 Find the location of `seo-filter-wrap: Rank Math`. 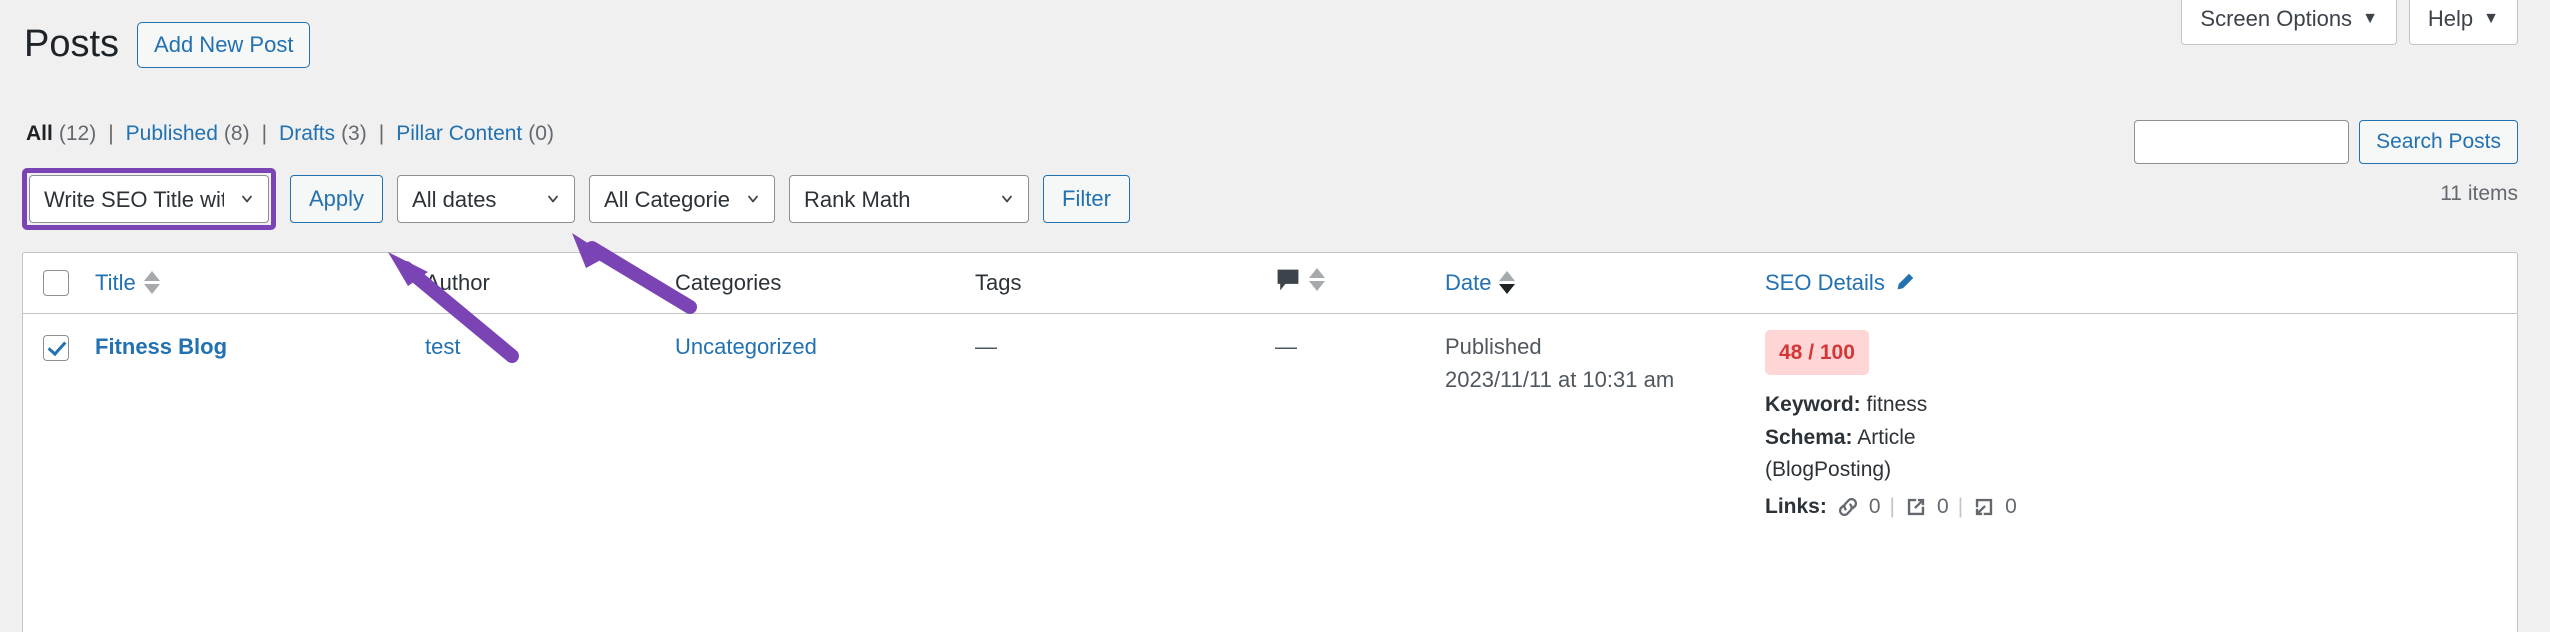

seo-filter-wrap: Rank Math is located at coordinates (909, 199).